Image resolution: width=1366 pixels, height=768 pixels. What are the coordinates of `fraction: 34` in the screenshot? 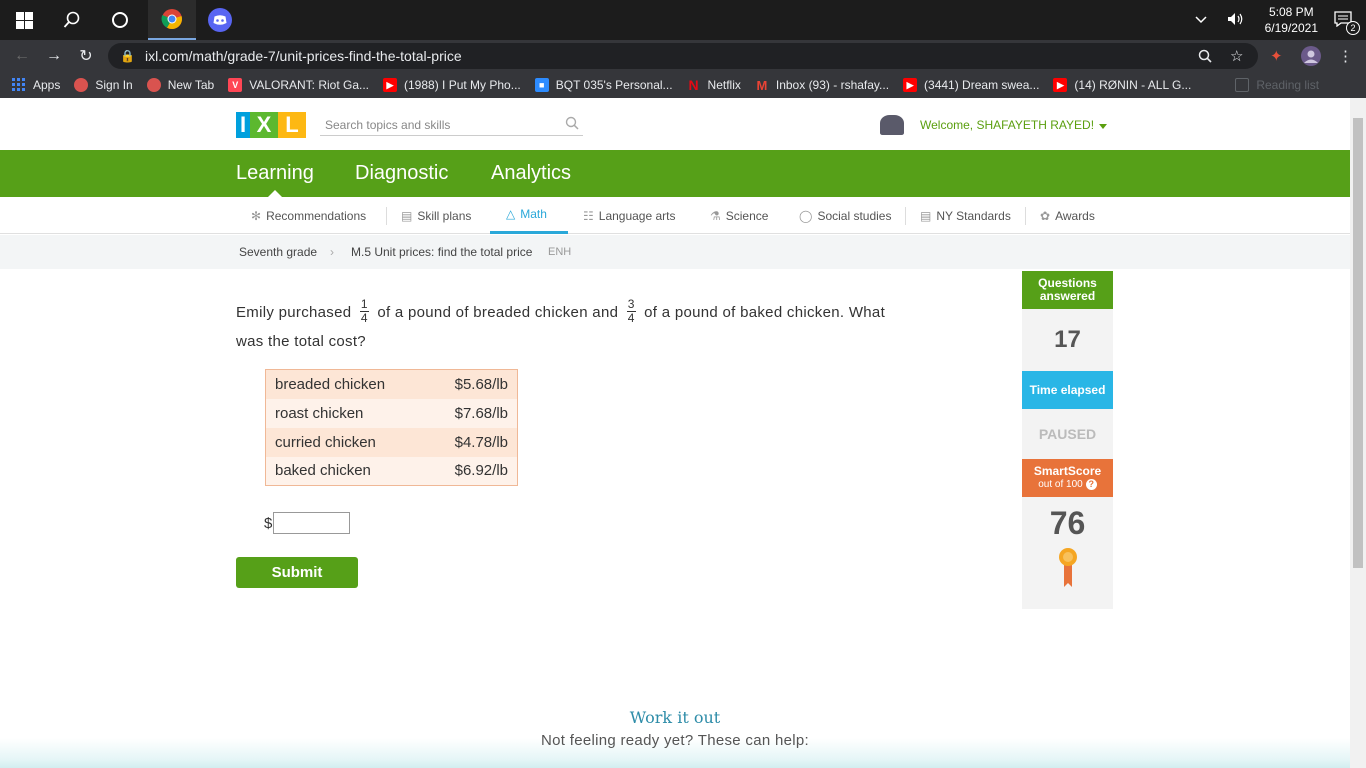 It's located at (631, 310).